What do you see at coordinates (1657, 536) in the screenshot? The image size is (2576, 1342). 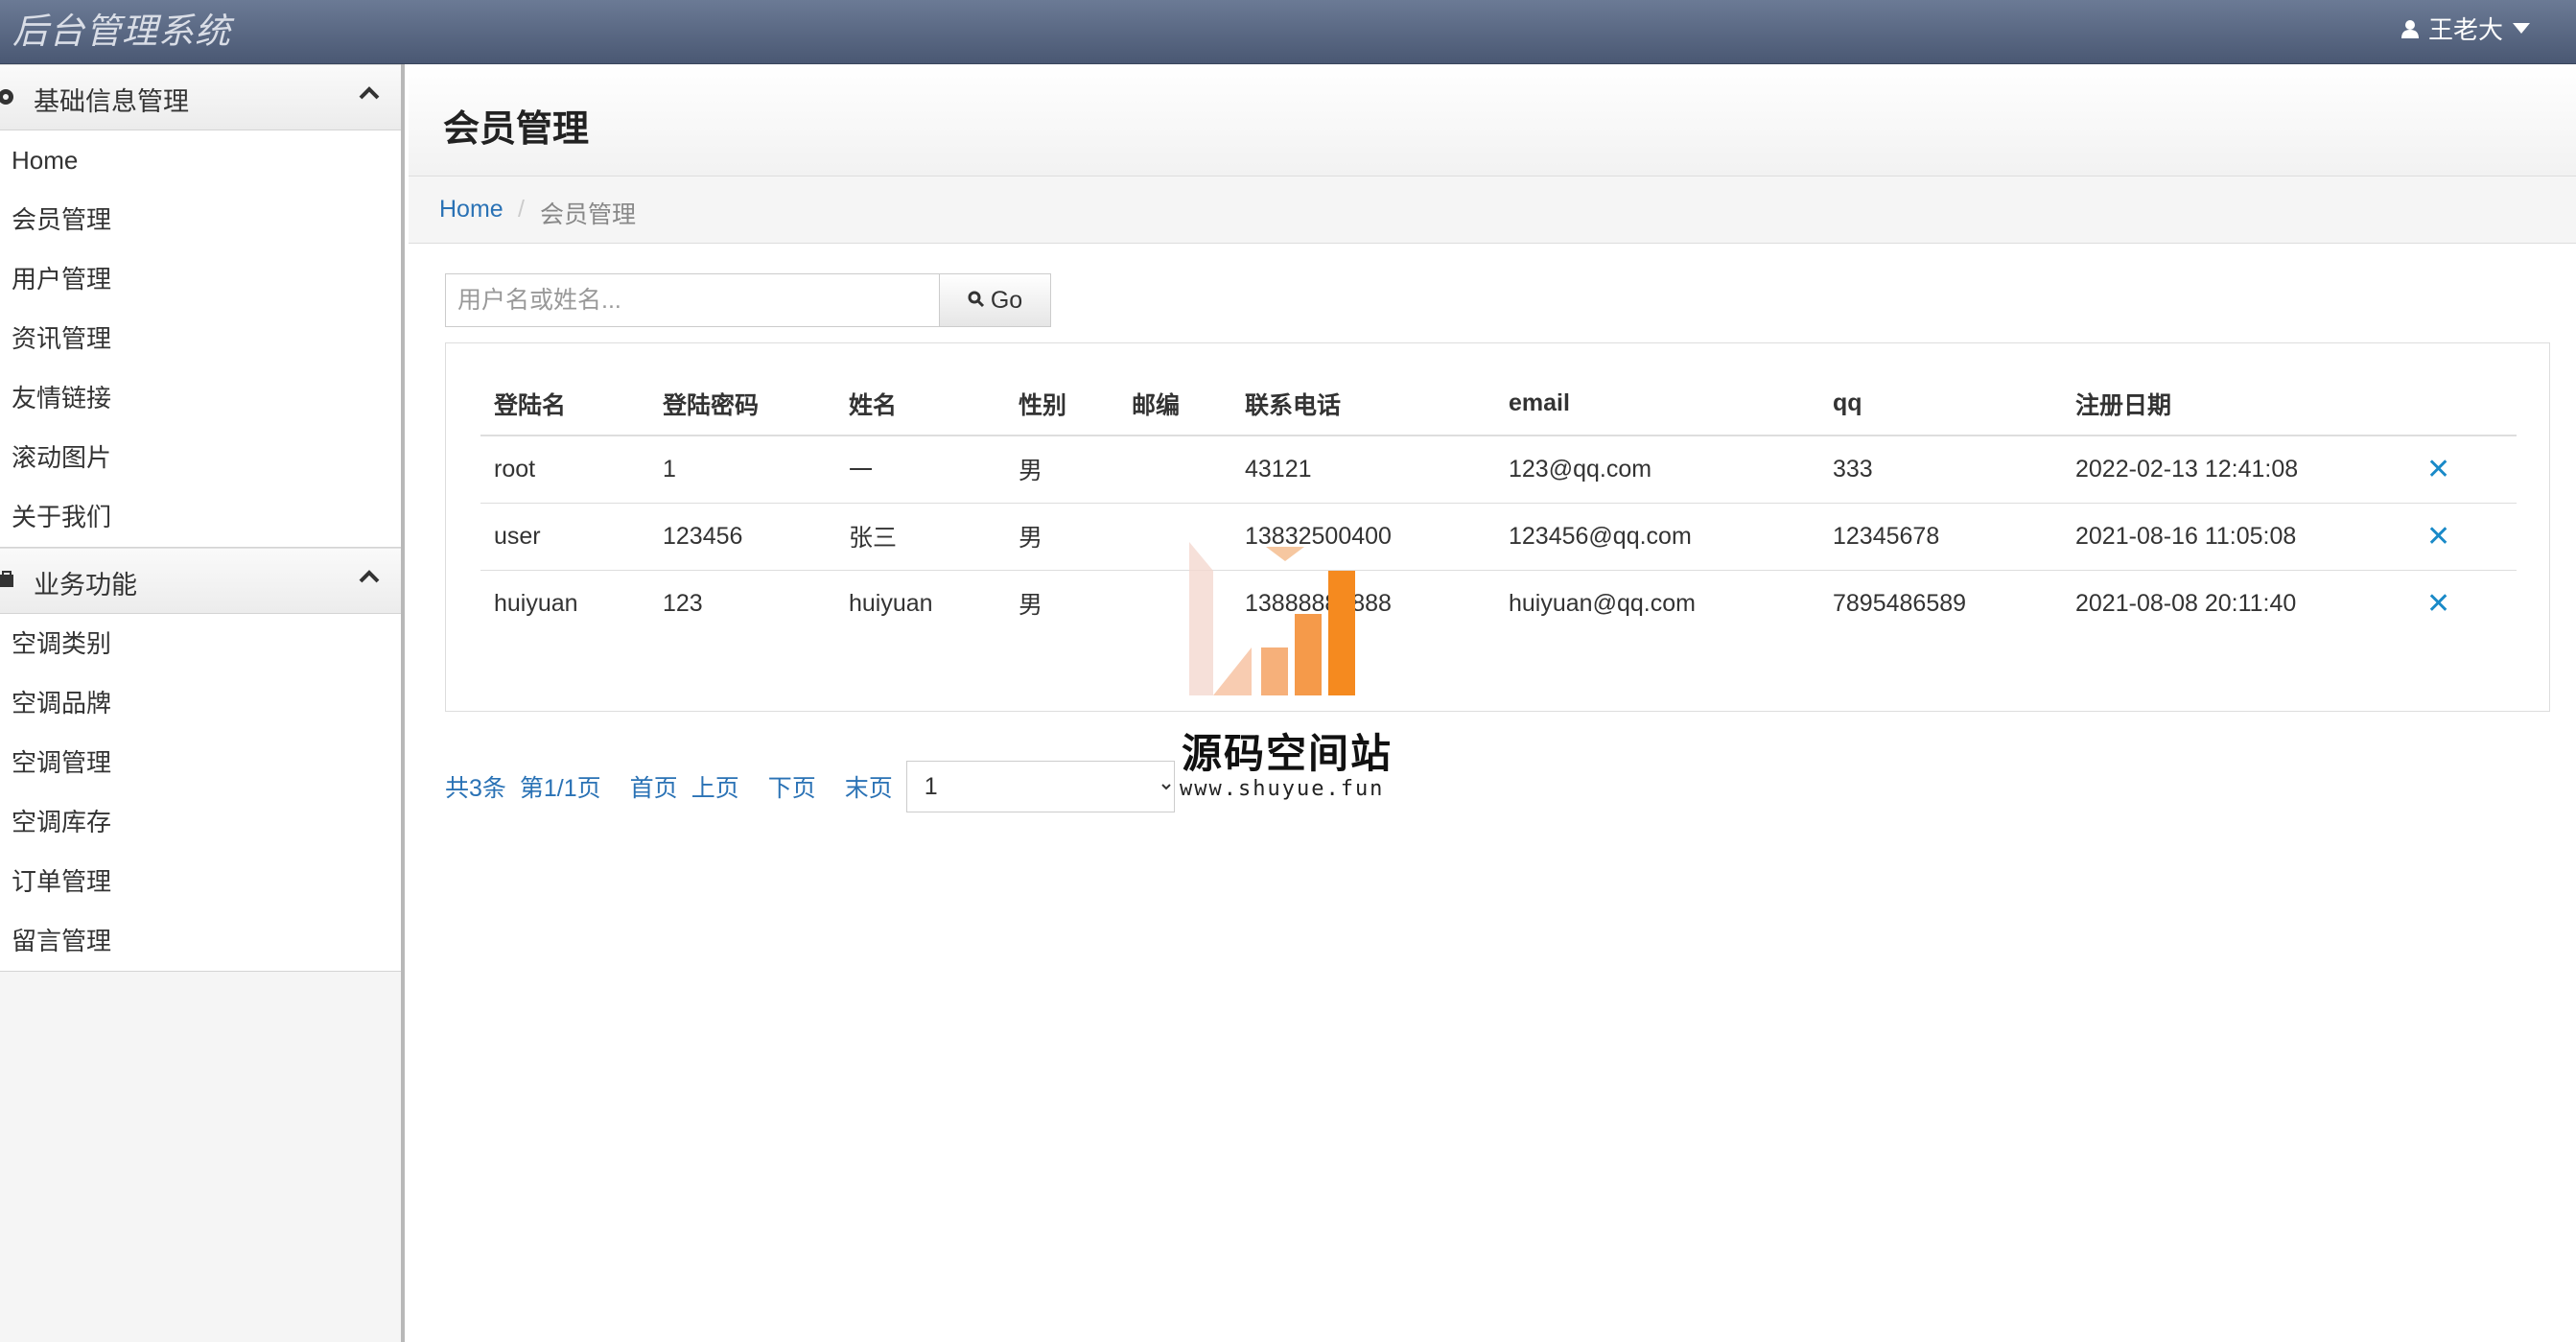 I see `cell-email: 123456@qq.com` at bounding box center [1657, 536].